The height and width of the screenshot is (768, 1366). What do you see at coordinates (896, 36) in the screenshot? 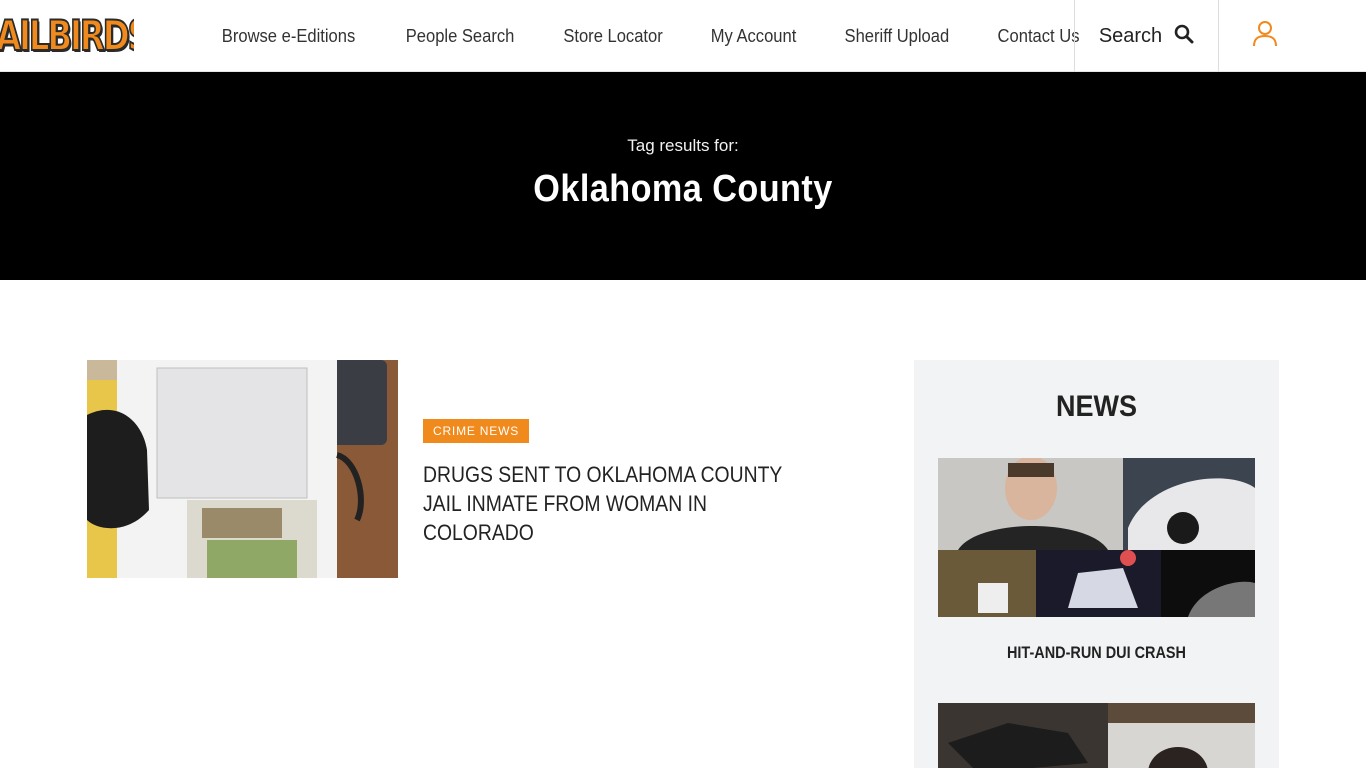
I see `nav-item-sheriff-upload: Sheriff Upload` at bounding box center [896, 36].